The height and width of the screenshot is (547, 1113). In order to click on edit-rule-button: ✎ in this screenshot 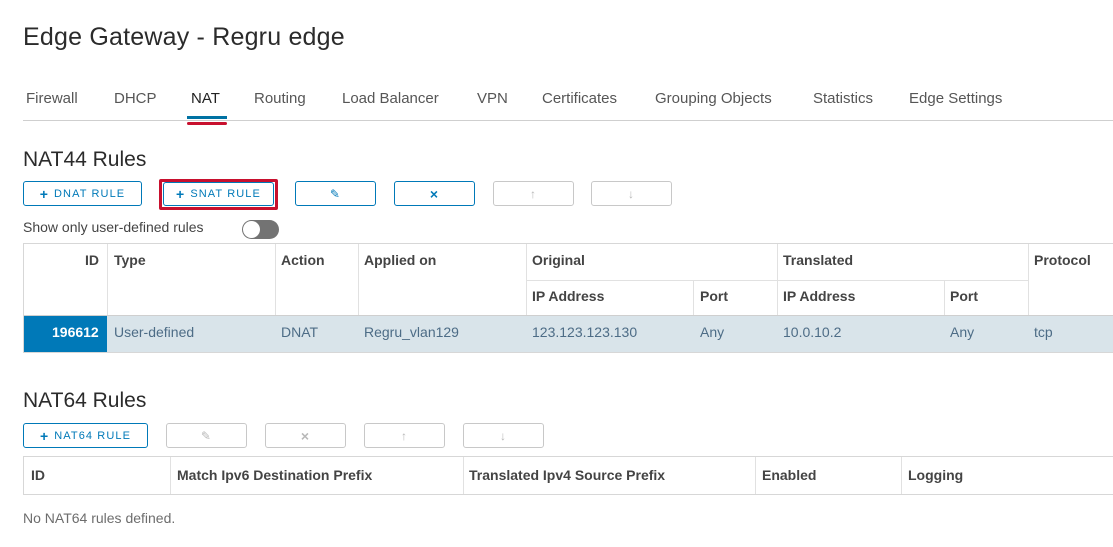, I will do `click(335, 193)`.